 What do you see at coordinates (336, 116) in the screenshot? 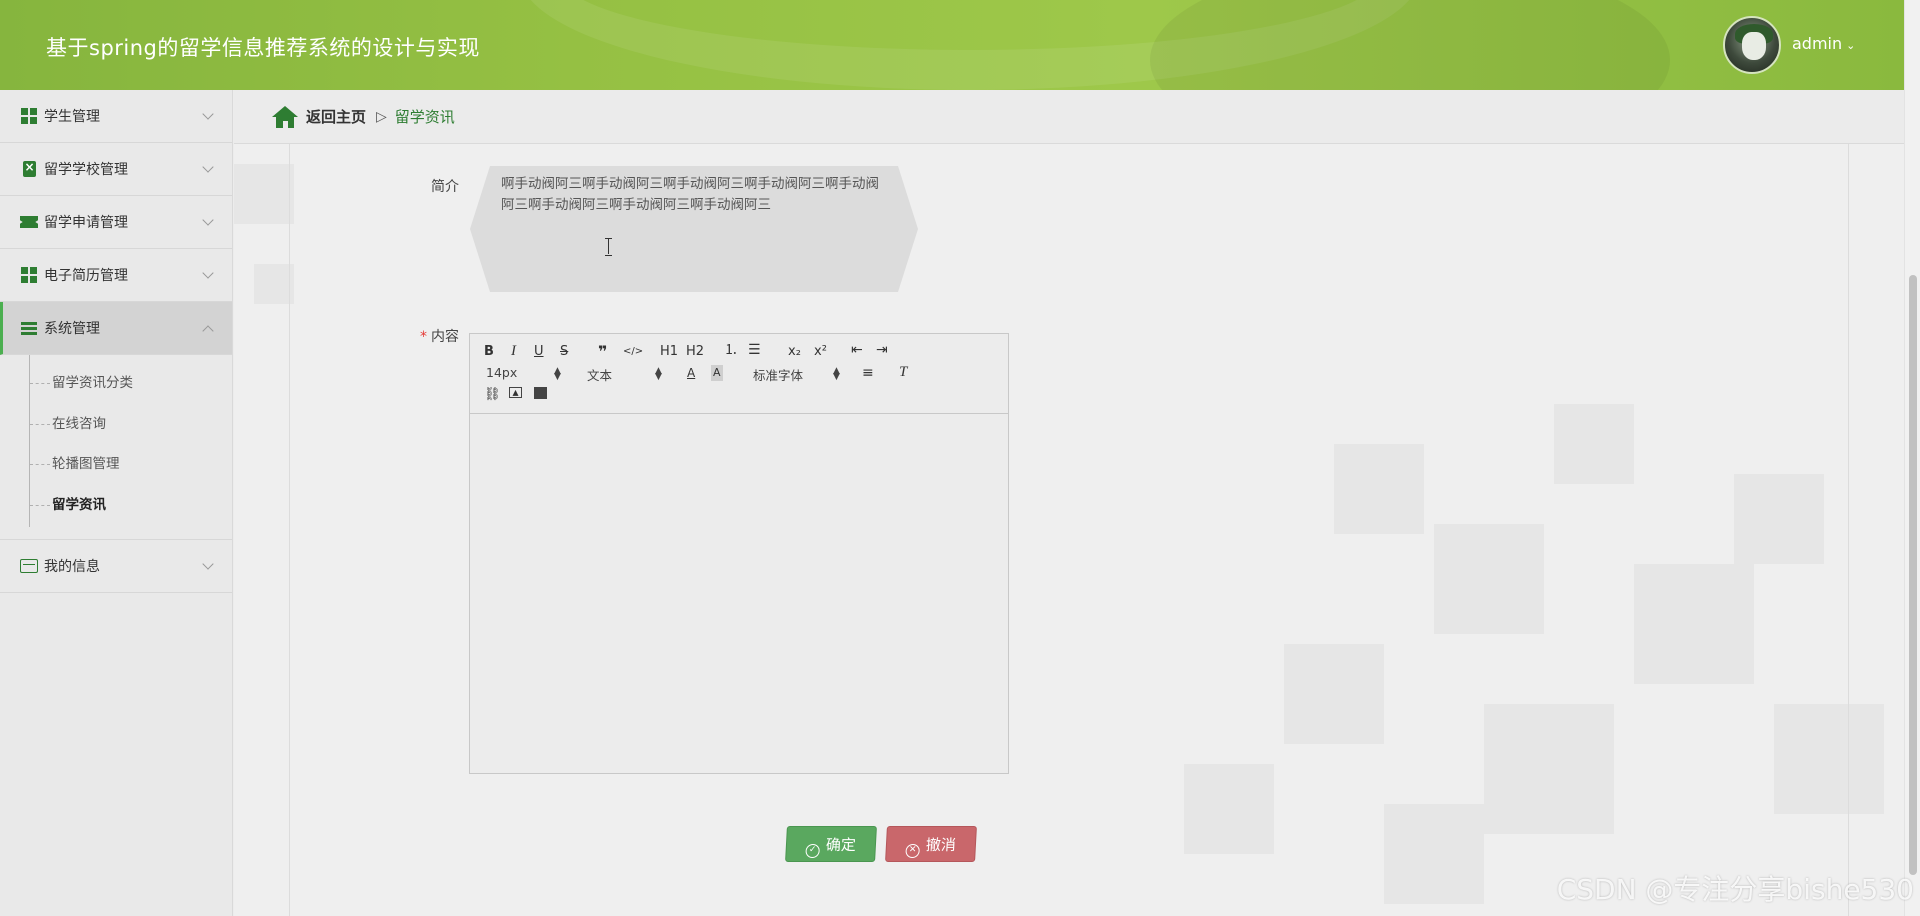
I see `breadcrumb-home-link: 返回主页` at bounding box center [336, 116].